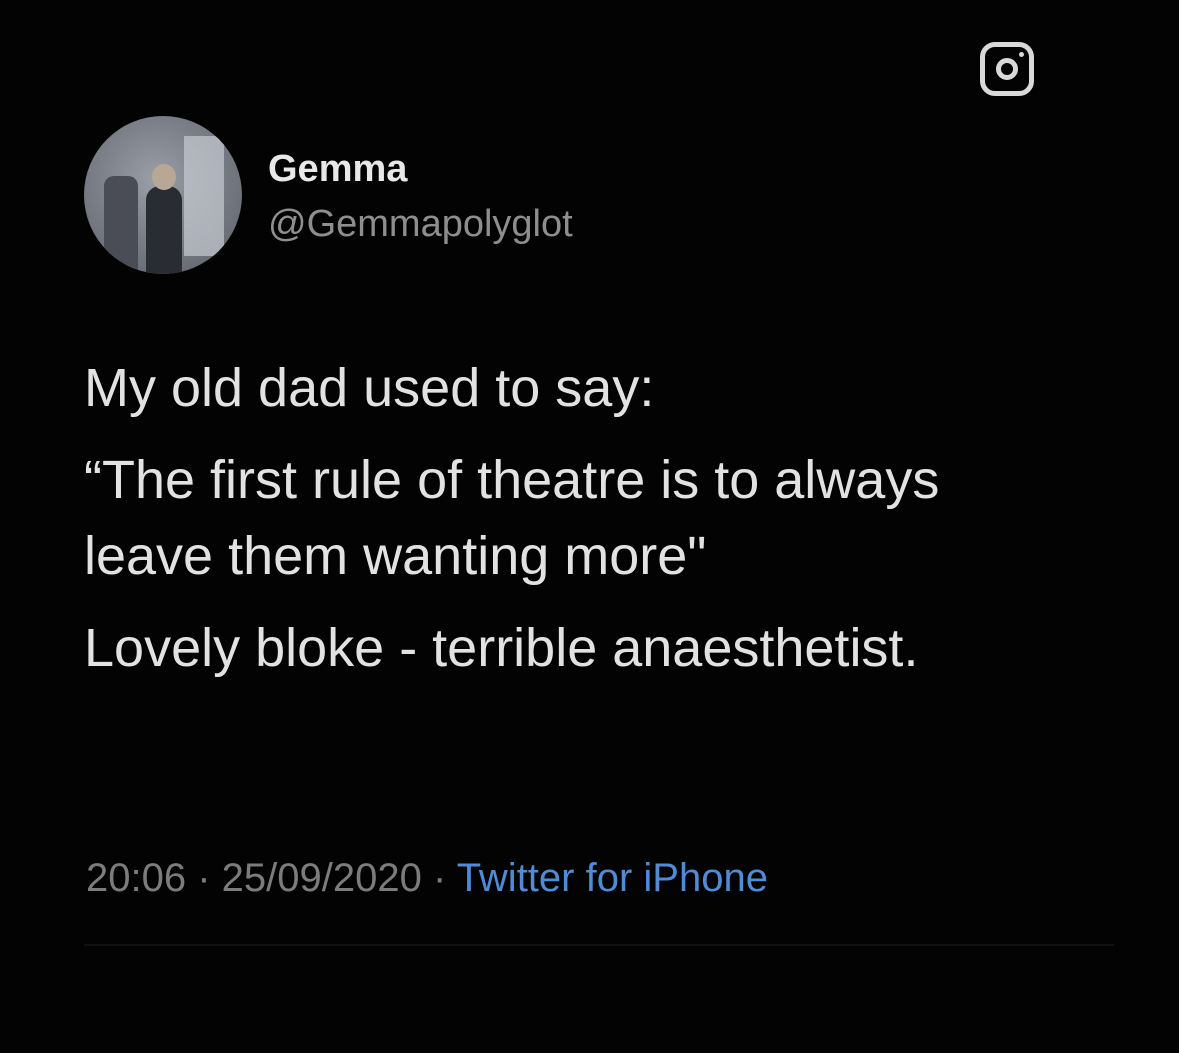 Image resolution: width=1179 pixels, height=1053 pixels. What do you see at coordinates (204, 196) in the screenshot?
I see `avatar-background-light` at bounding box center [204, 196].